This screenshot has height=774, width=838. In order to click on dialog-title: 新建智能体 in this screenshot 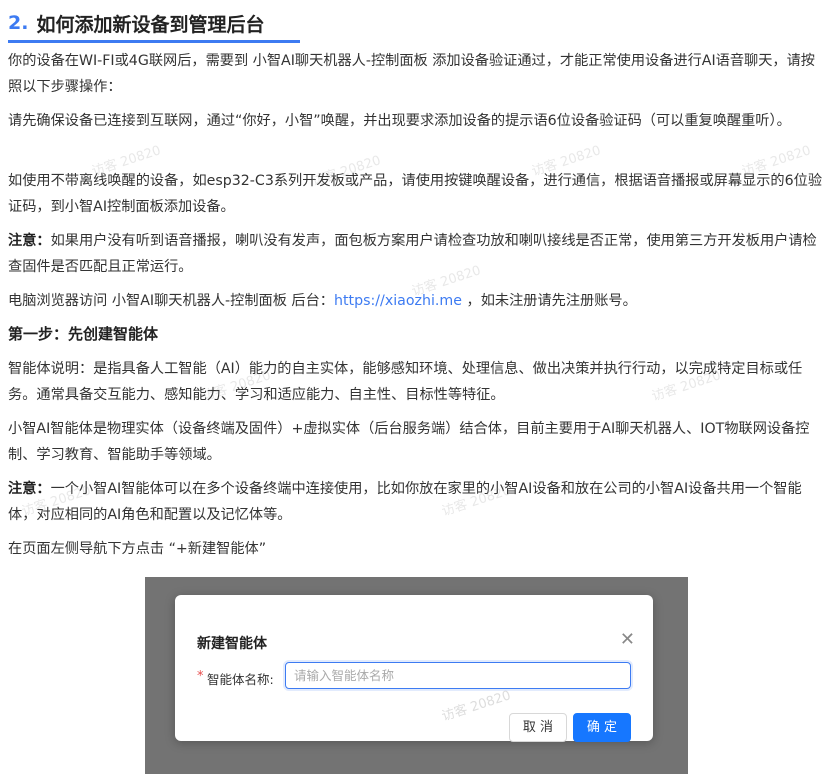, I will do `click(232, 644)`.